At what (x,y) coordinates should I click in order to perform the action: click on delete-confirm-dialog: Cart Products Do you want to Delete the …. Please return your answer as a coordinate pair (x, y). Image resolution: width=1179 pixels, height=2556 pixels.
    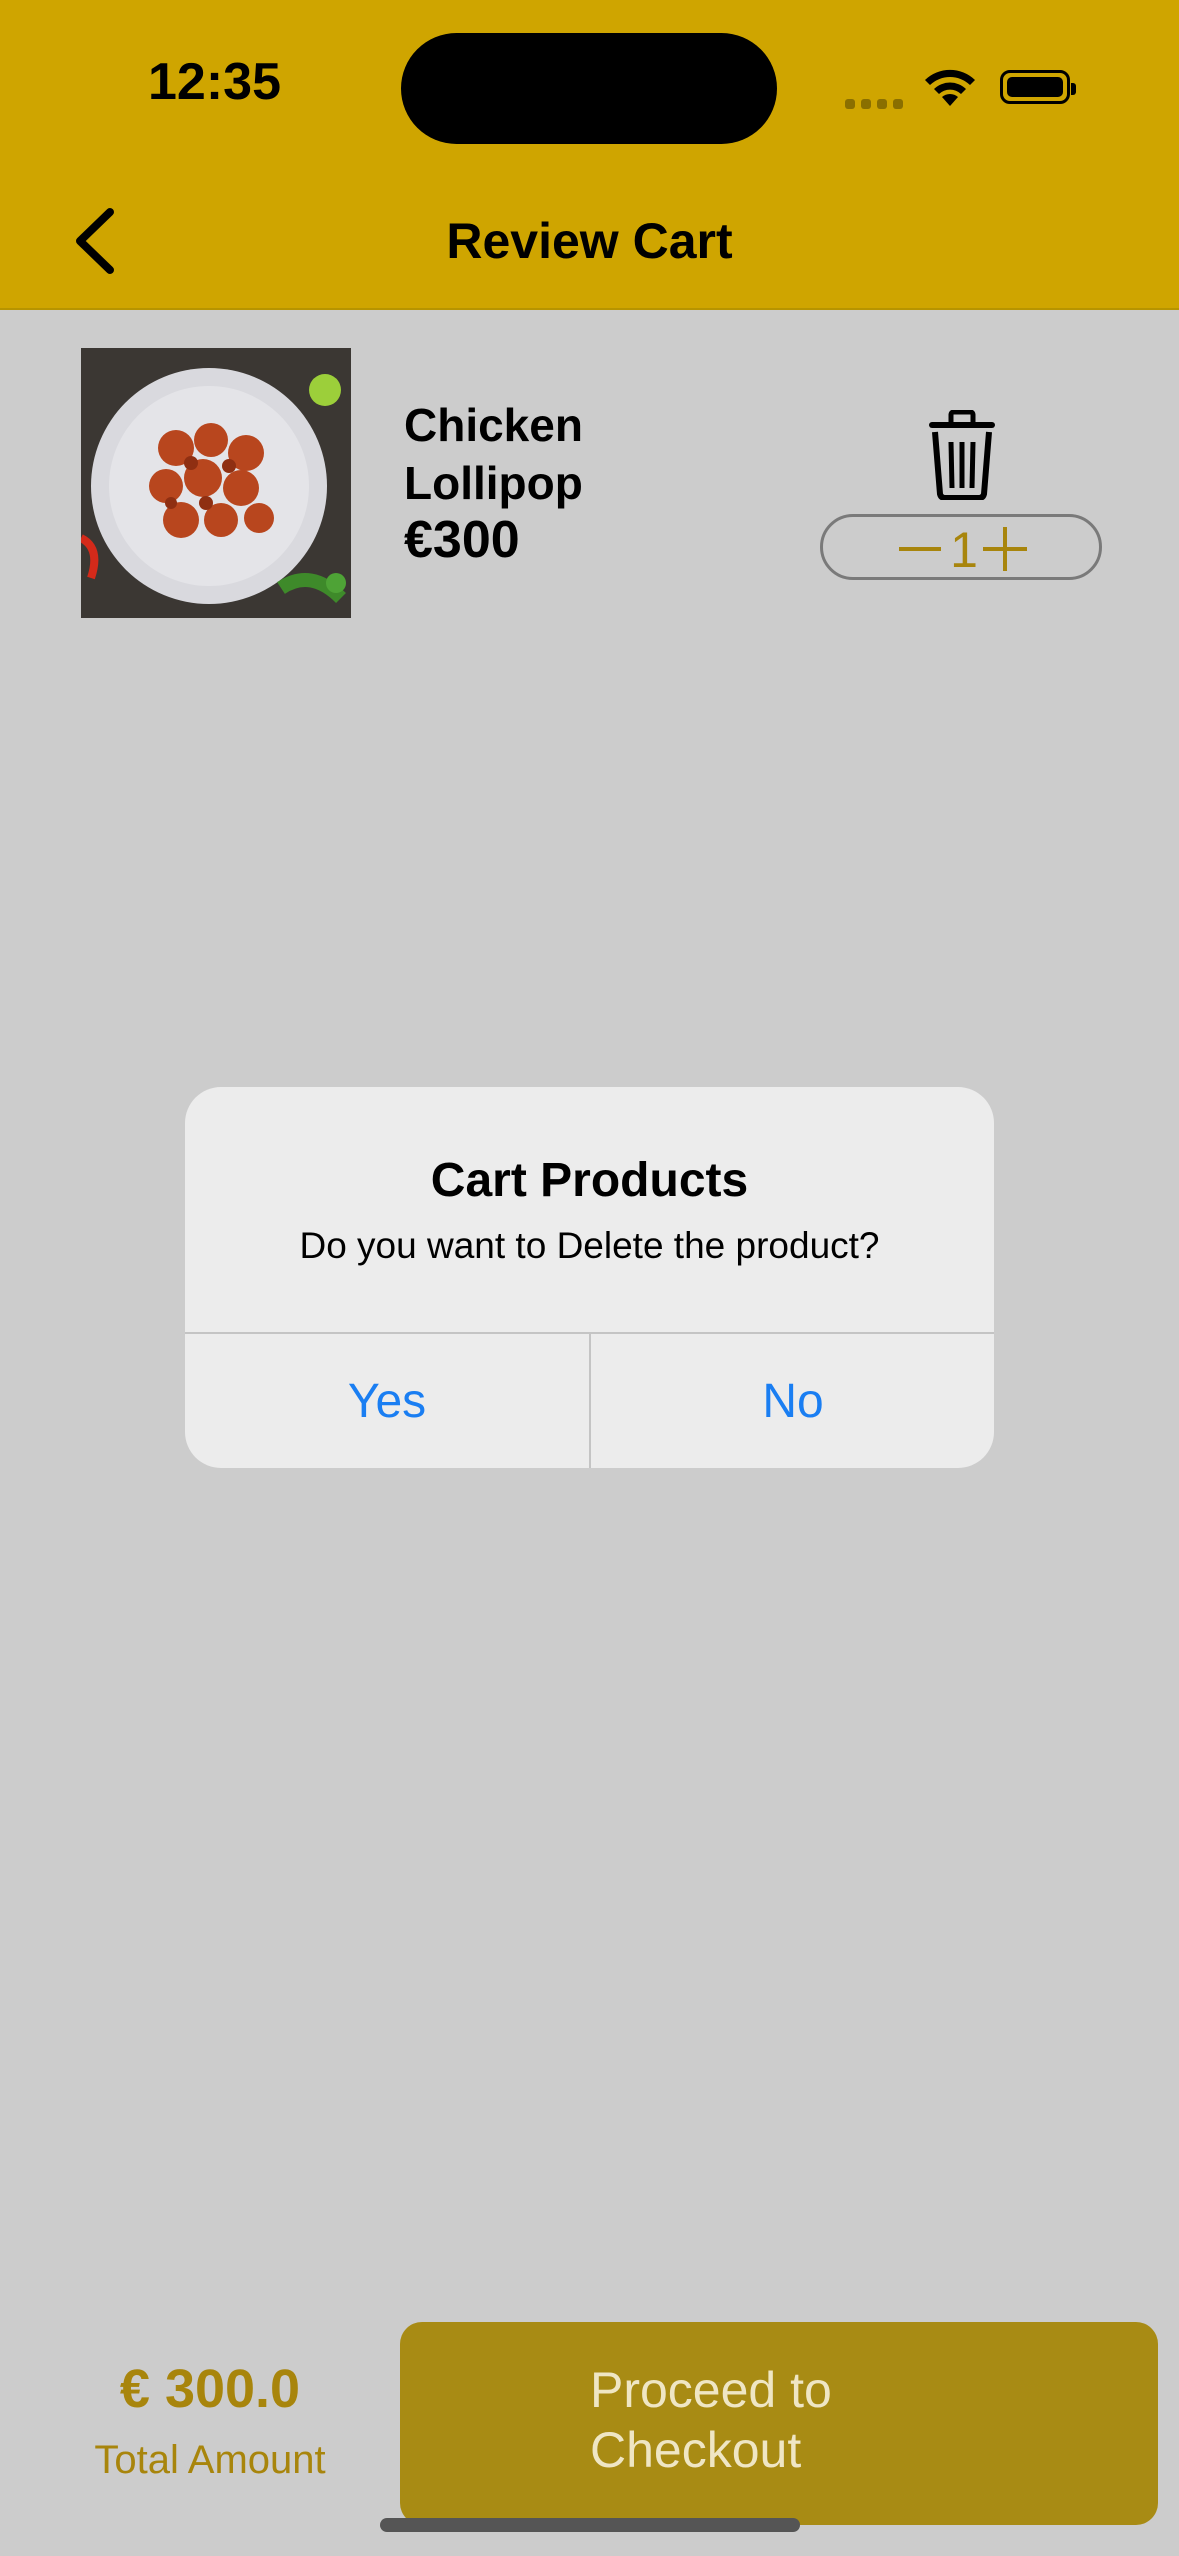
    Looking at the image, I should click on (589, 1277).